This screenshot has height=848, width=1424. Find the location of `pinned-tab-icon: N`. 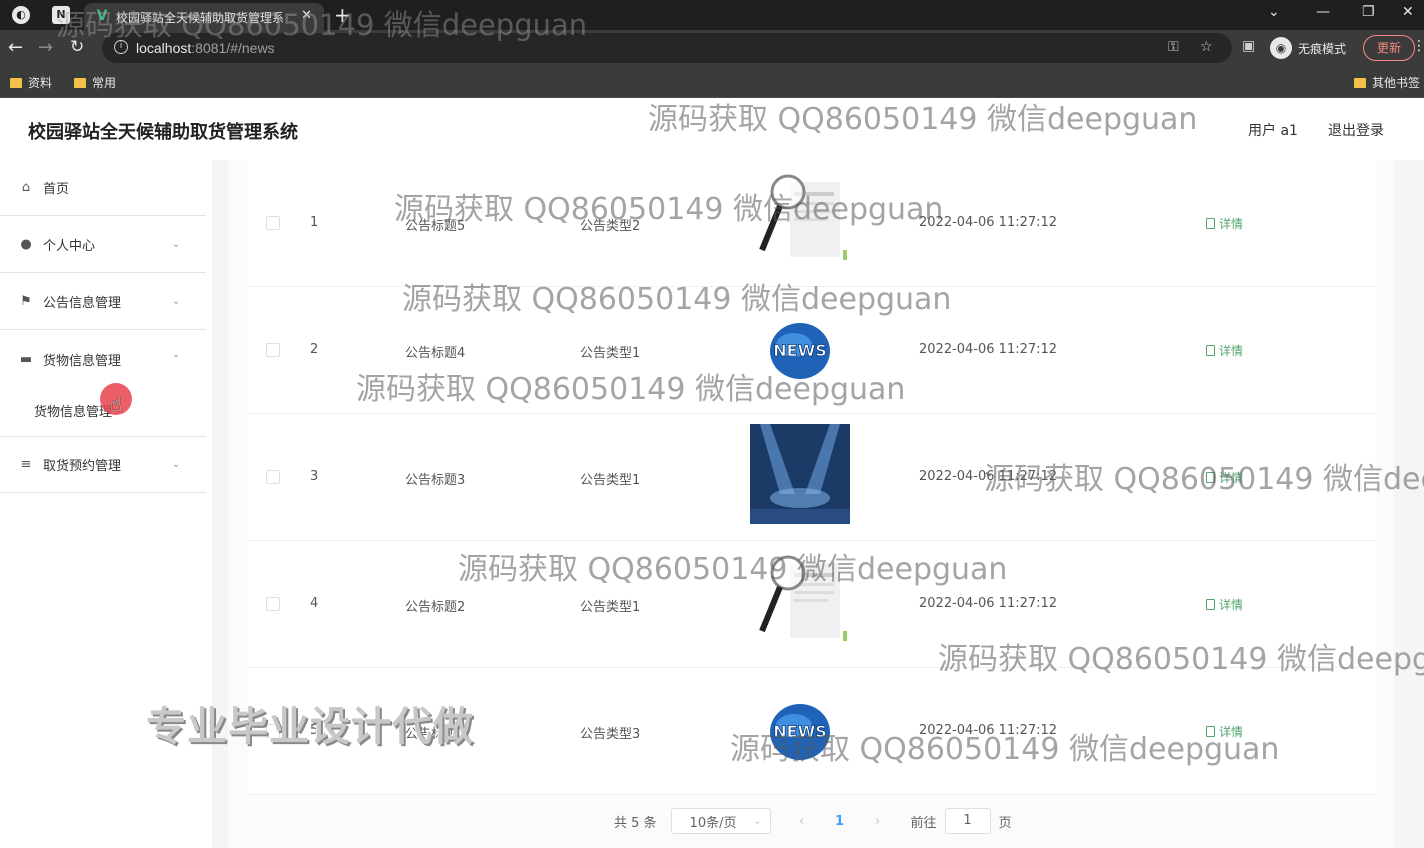

pinned-tab-icon: N is located at coordinates (61, 15).